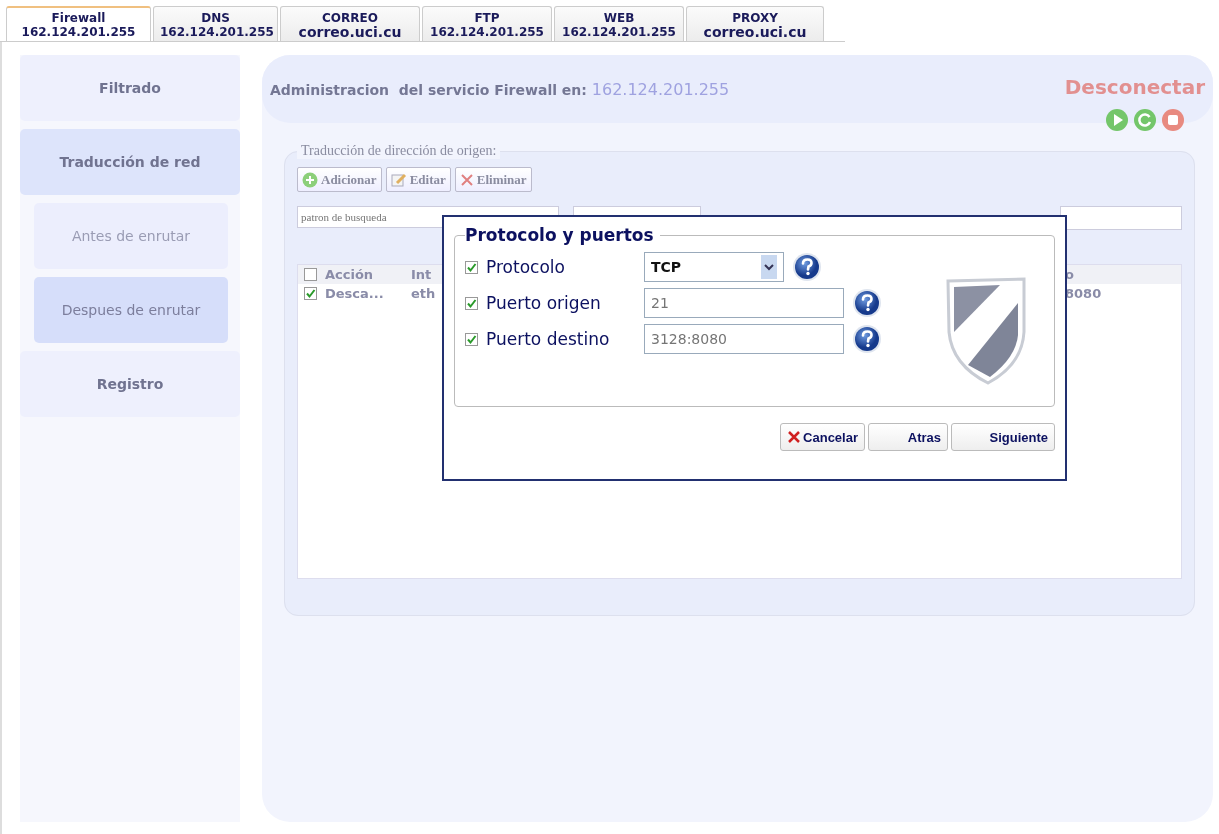 The image size is (1219, 834). What do you see at coordinates (1003, 437) in the screenshot?
I see `next-button: Siguiente` at bounding box center [1003, 437].